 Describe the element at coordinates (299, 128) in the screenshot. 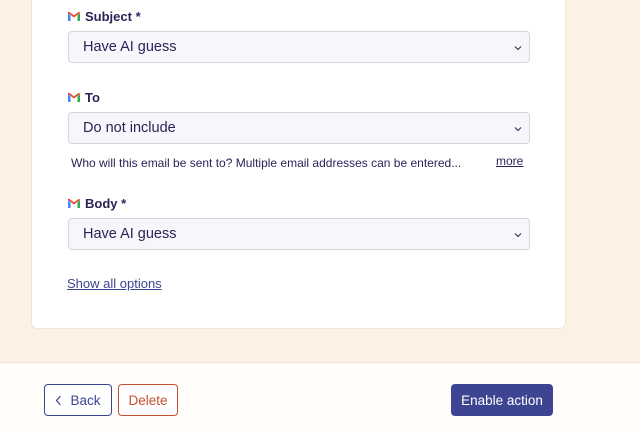

I see `to-select: Do not include` at that location.